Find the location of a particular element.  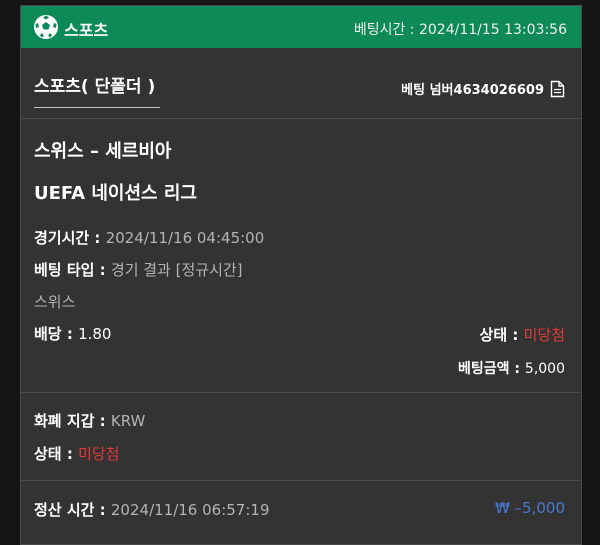

summary-status-label: 상태 is located at coordinates (48, 454).